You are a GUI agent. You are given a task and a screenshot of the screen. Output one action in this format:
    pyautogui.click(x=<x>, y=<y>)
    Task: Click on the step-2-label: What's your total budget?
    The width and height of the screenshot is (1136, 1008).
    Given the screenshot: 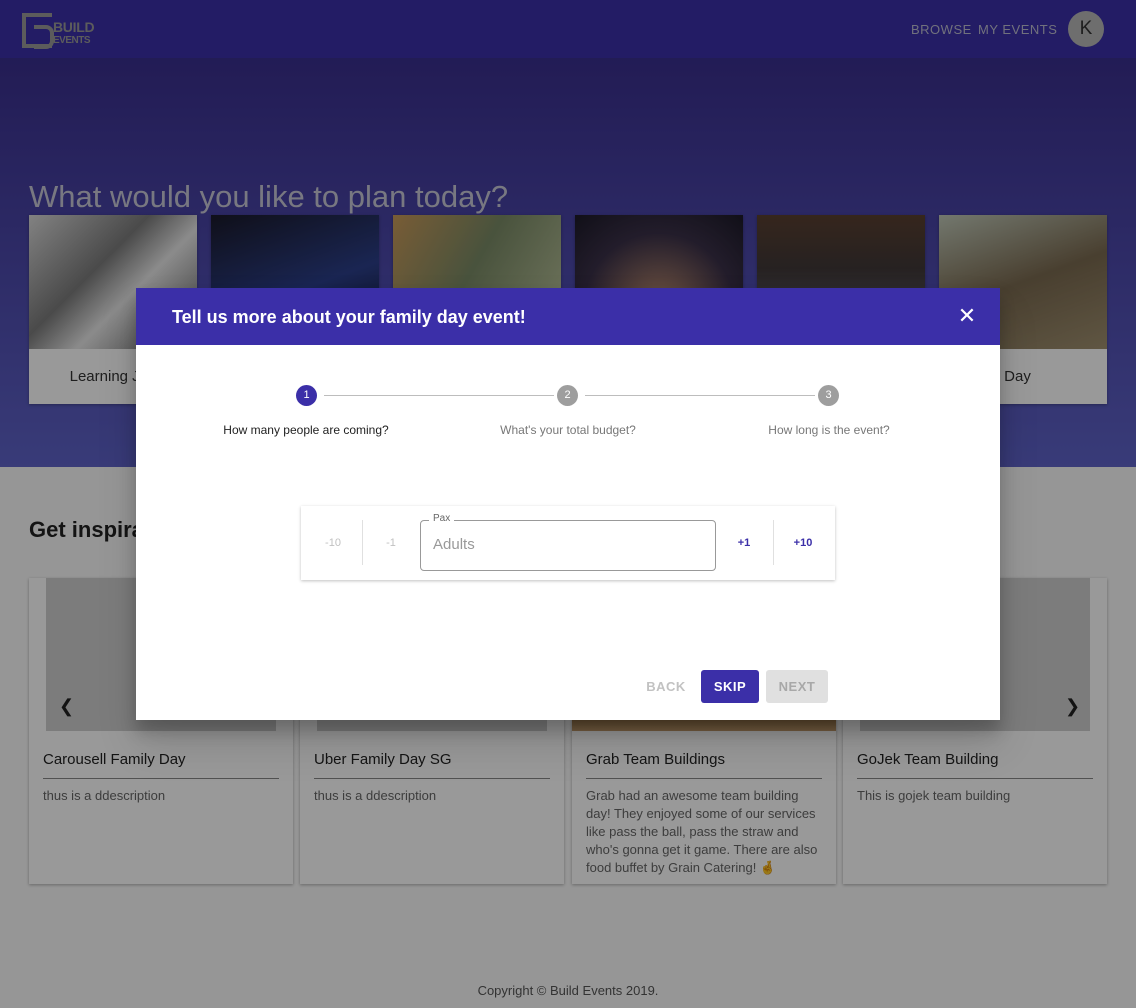 What is the action you would take?
    pyautogui.click(x=568, y=430)
    